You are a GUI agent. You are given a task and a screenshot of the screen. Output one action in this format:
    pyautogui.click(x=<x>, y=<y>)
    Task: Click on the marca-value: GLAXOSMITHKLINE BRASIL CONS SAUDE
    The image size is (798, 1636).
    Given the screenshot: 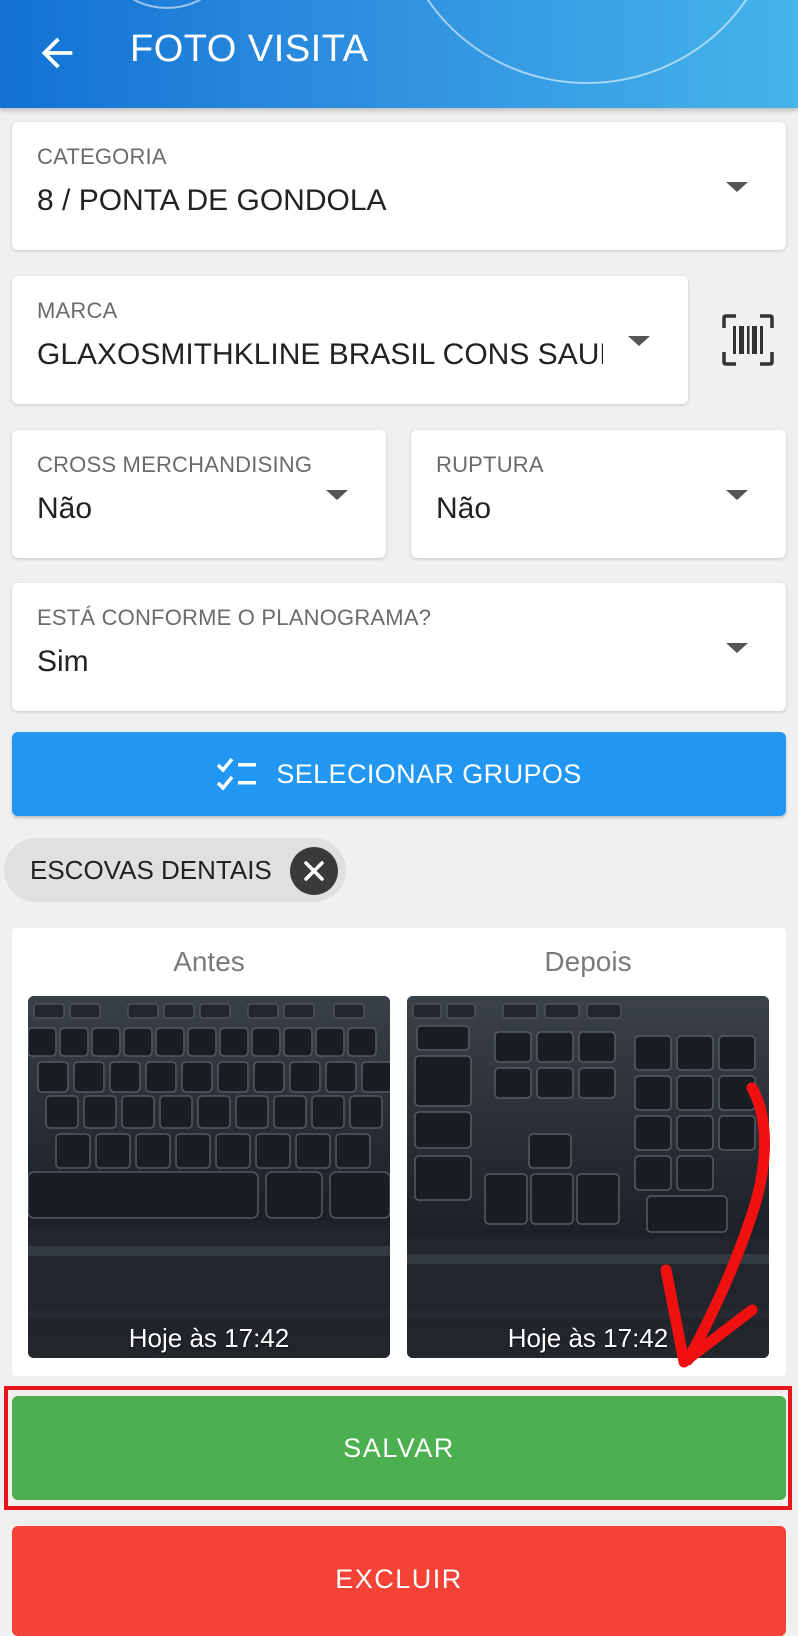 What is the action you would take?
    pyautogui.click(x=320, y=354)
    